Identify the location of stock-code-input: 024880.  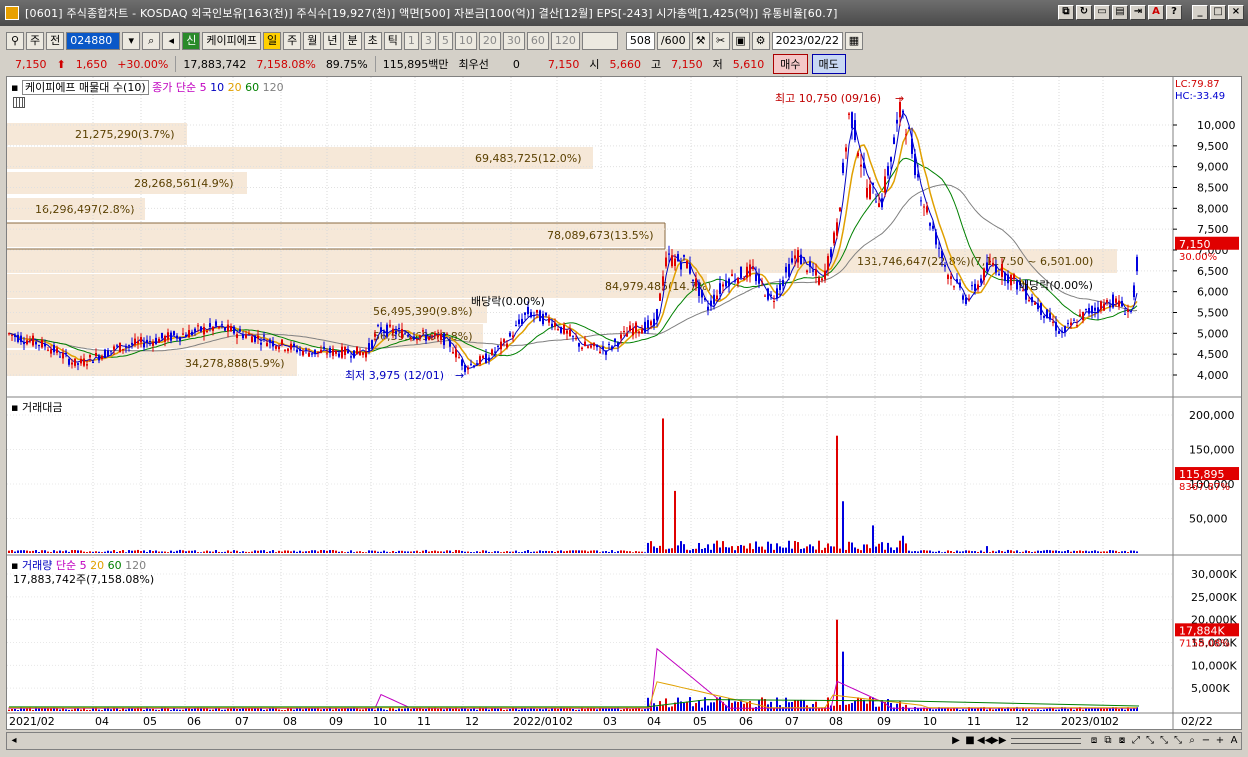
(93, 41).